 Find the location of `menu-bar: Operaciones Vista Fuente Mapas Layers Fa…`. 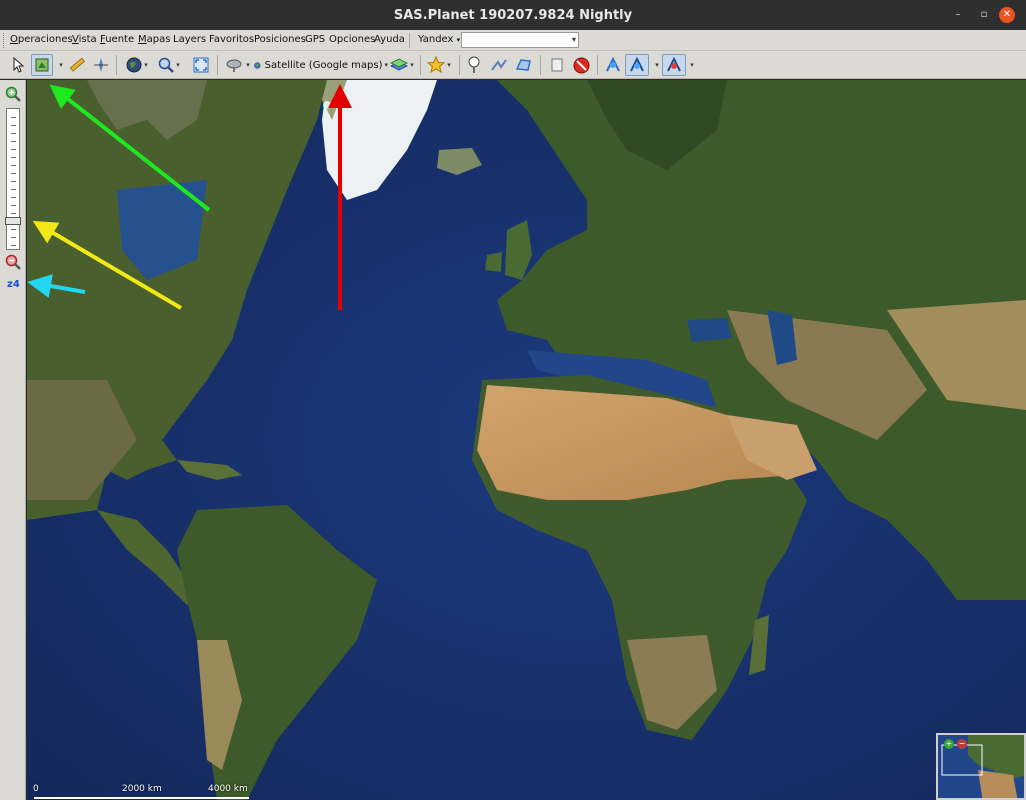

menu-bar: Operaciones Vista Fuente Mapas Layers Fa… is located at coordinates (513, 40).